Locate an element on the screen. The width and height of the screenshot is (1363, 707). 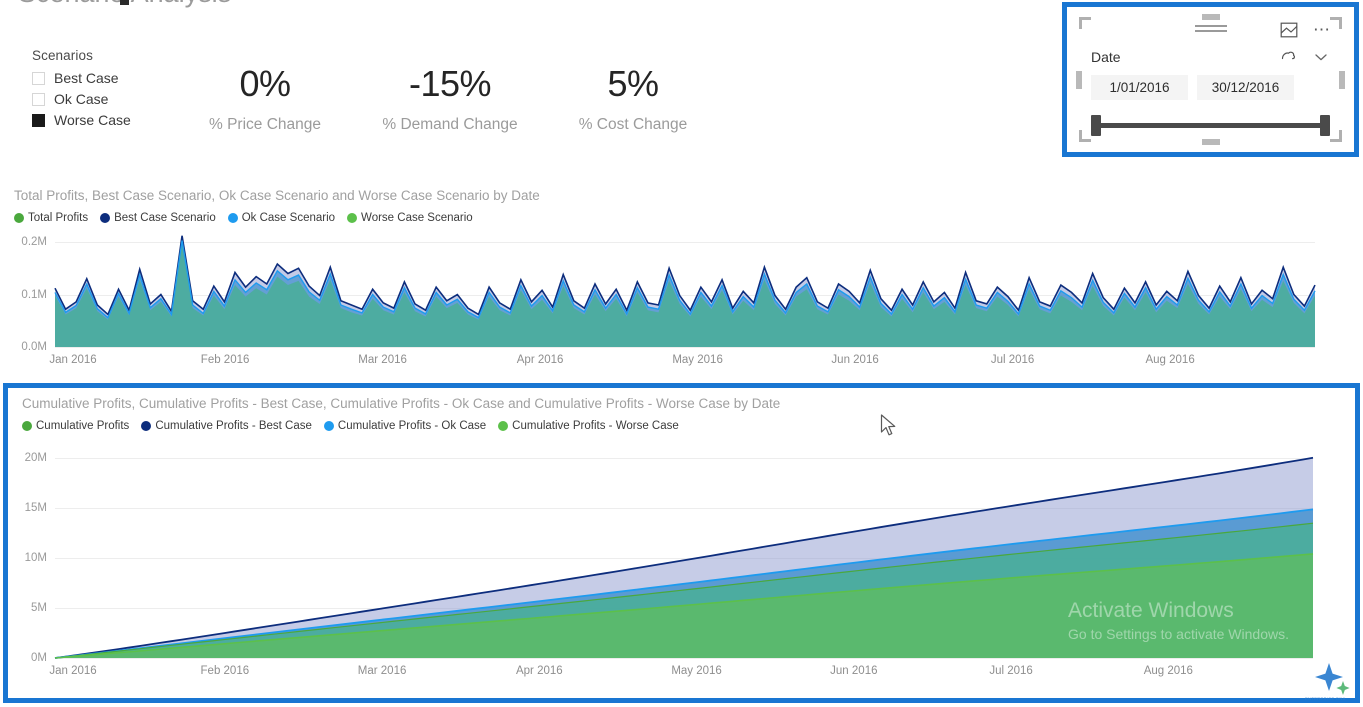
scenario-item-ok-case: Ok Case is located at coordinates (81, 99).